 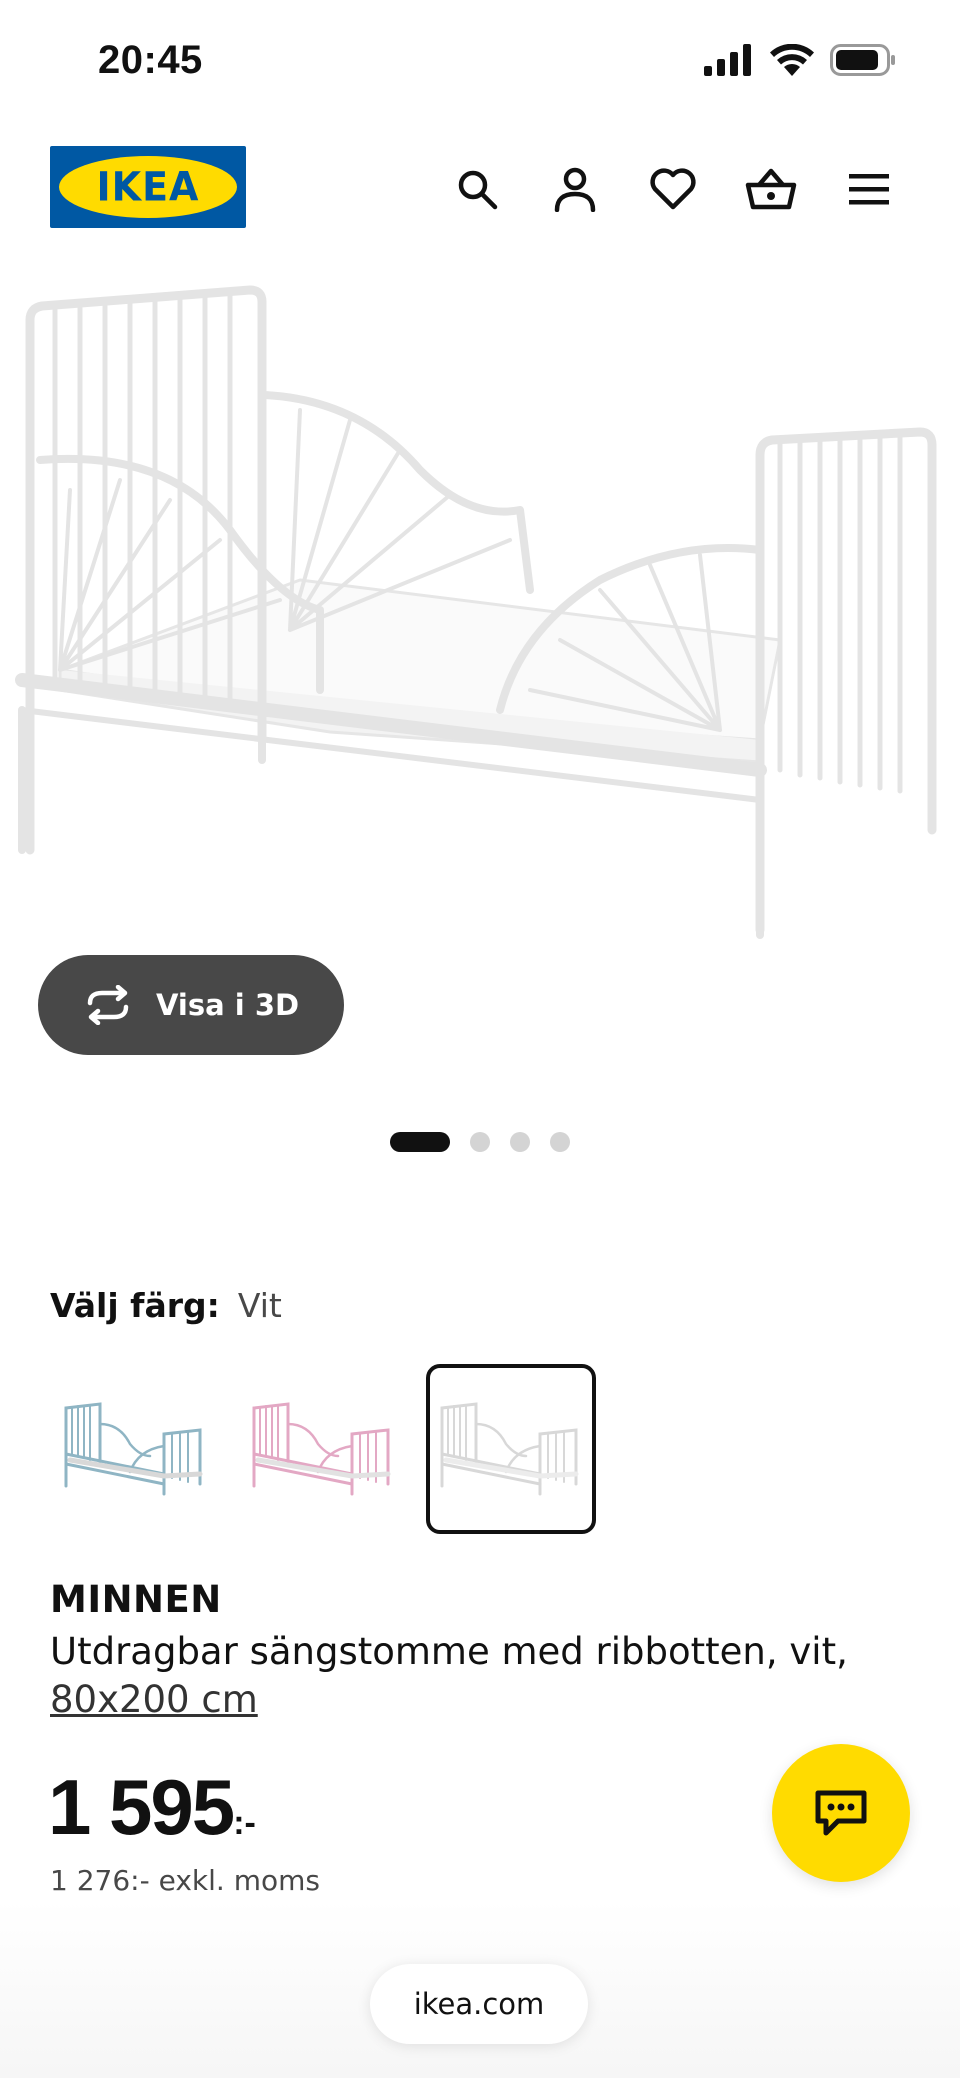 I want to click on wifi-icon, so click(x=792, y=60).